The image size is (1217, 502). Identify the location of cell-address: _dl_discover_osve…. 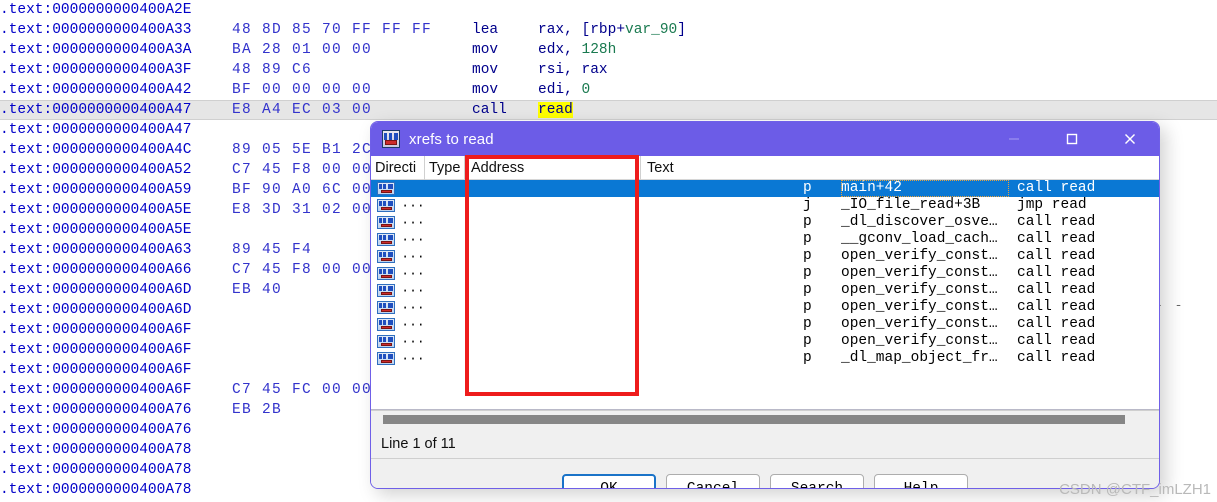
(919, 222).